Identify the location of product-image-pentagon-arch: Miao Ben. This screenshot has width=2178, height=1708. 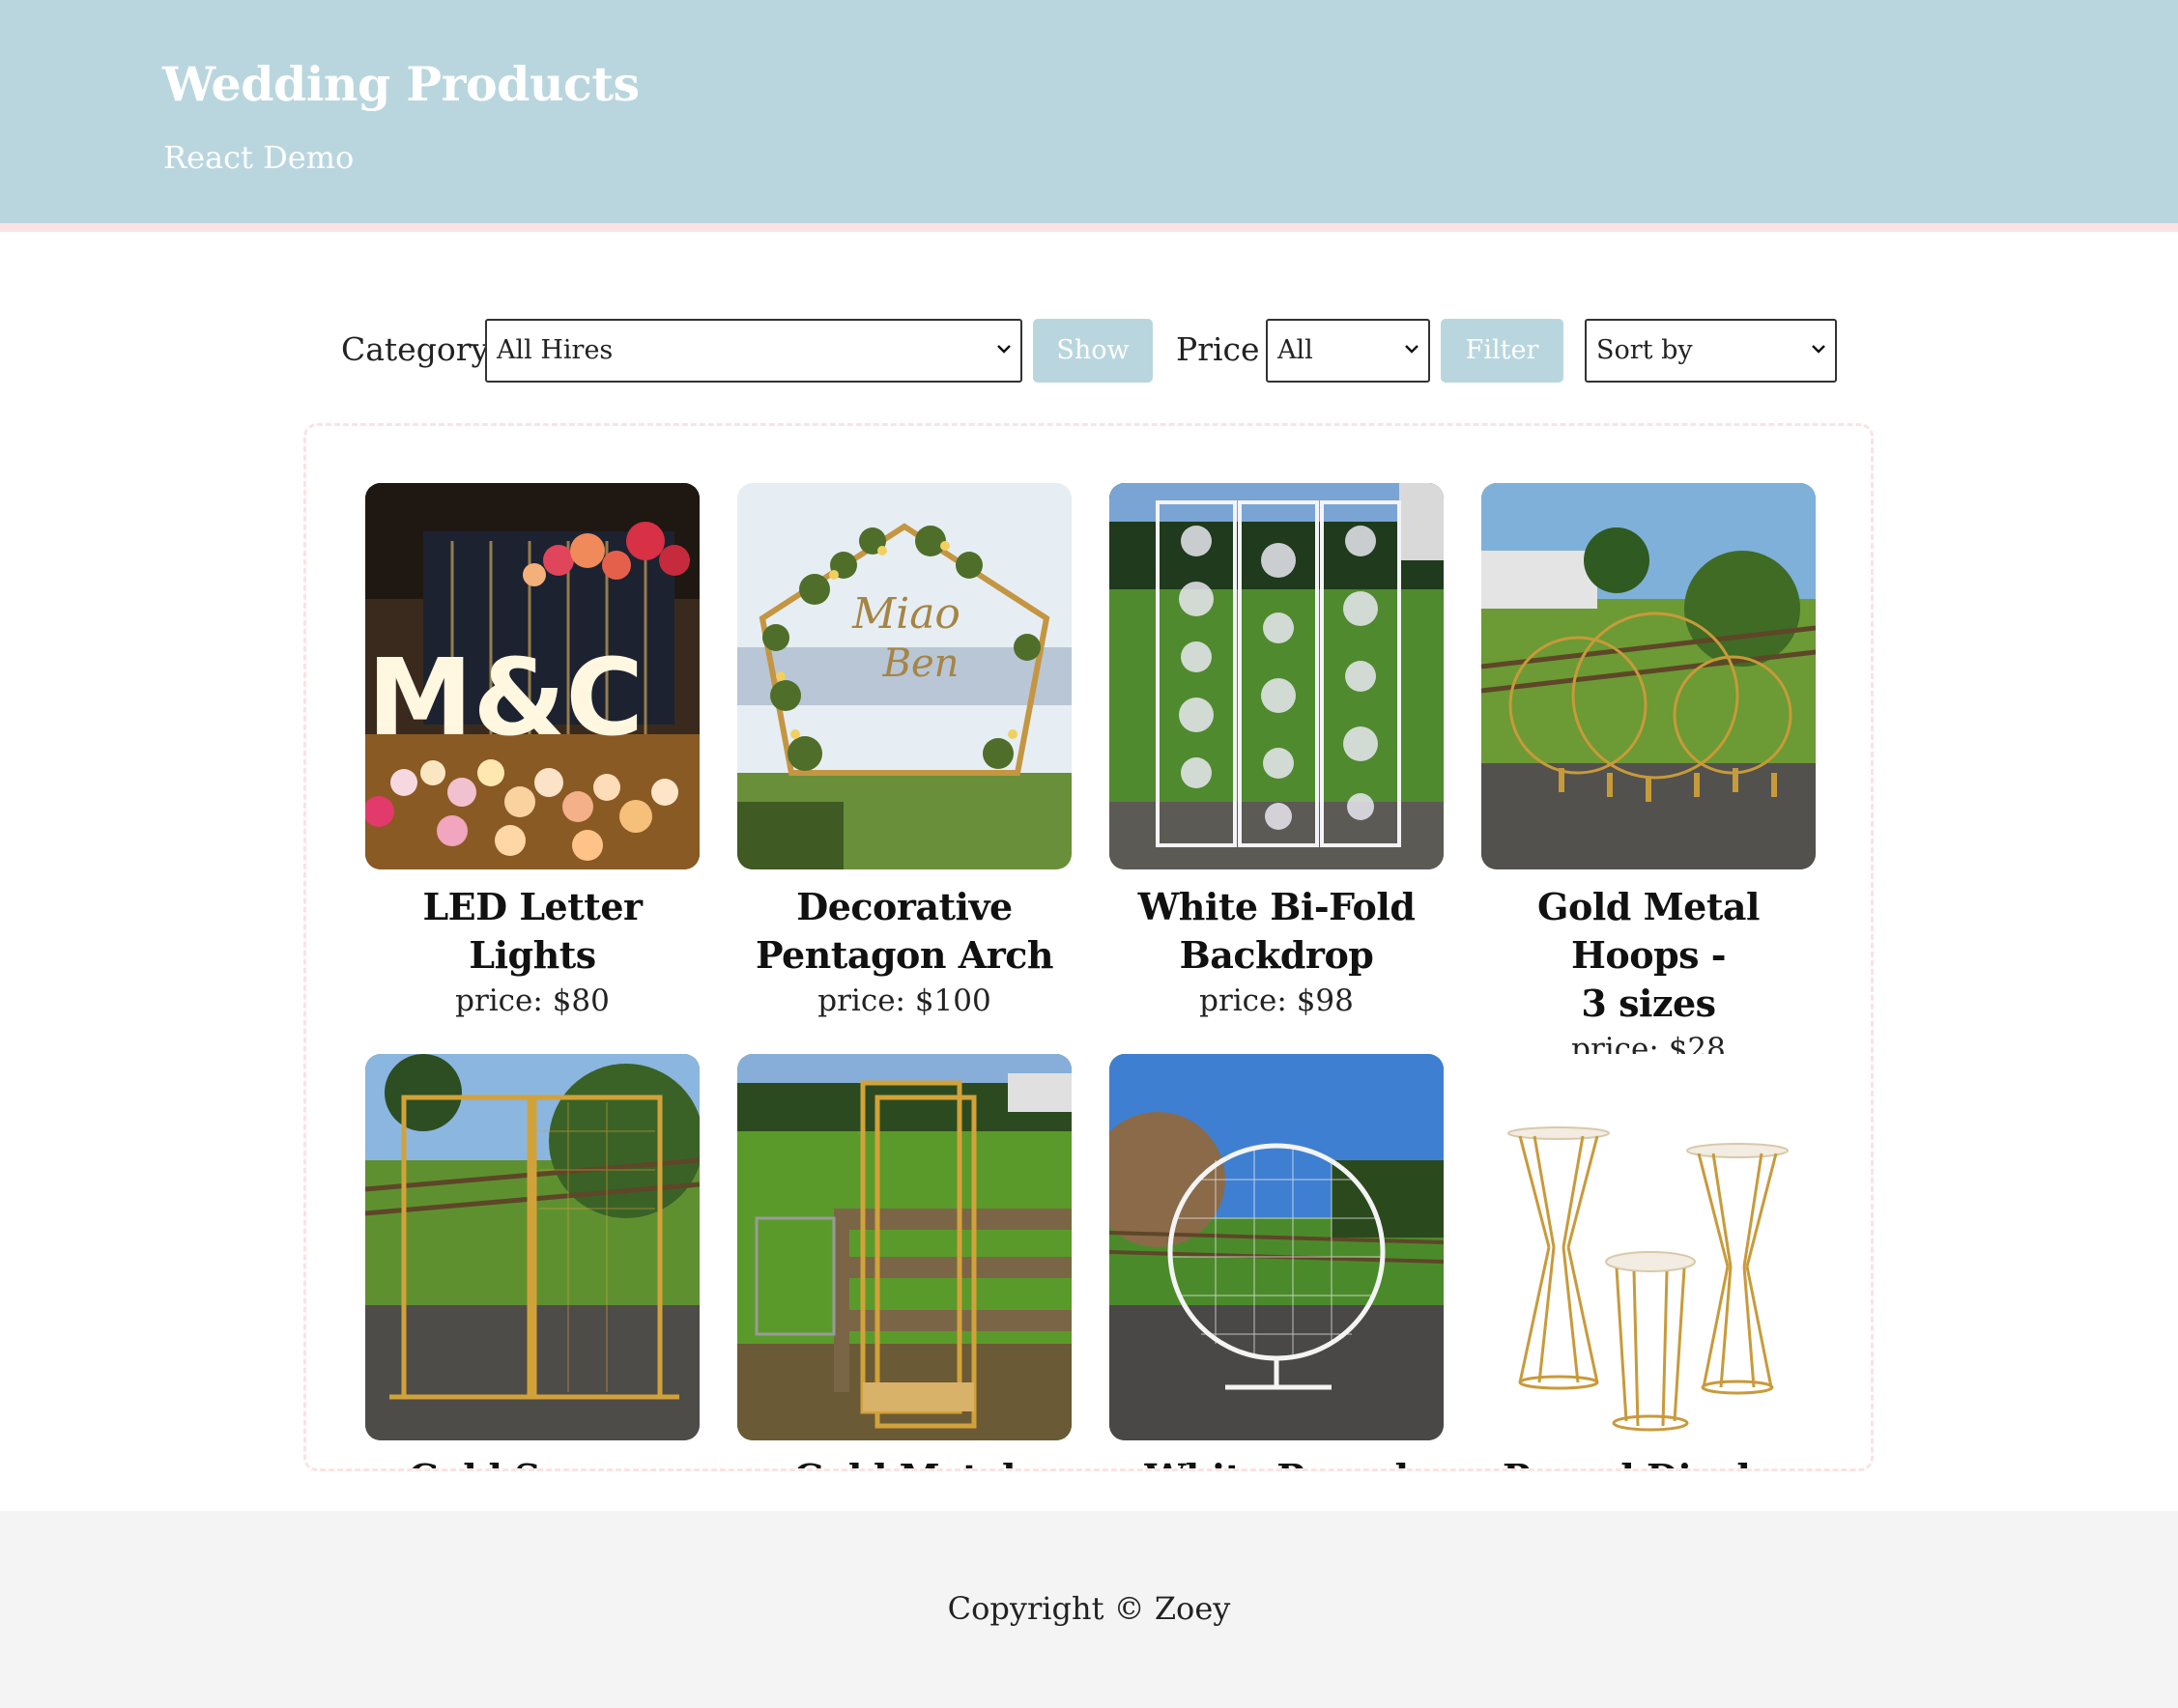
(904, 676).